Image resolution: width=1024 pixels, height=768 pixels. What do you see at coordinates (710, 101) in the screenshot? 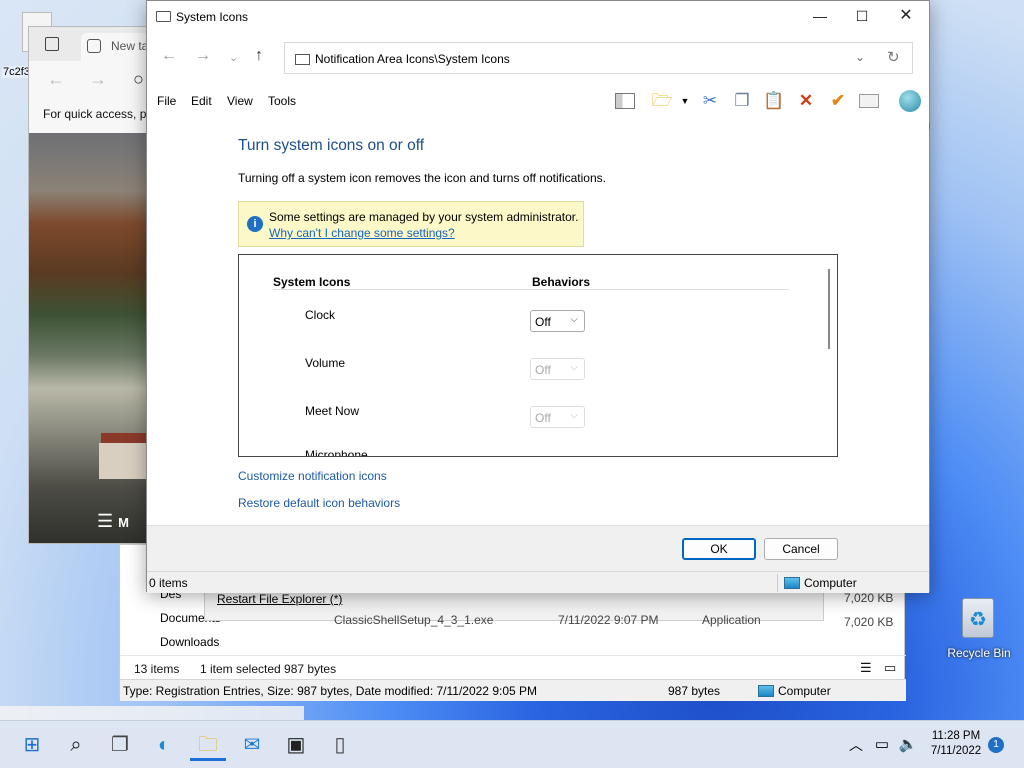
I see `cut-icon: ✂` at bounding box center [710, 101].